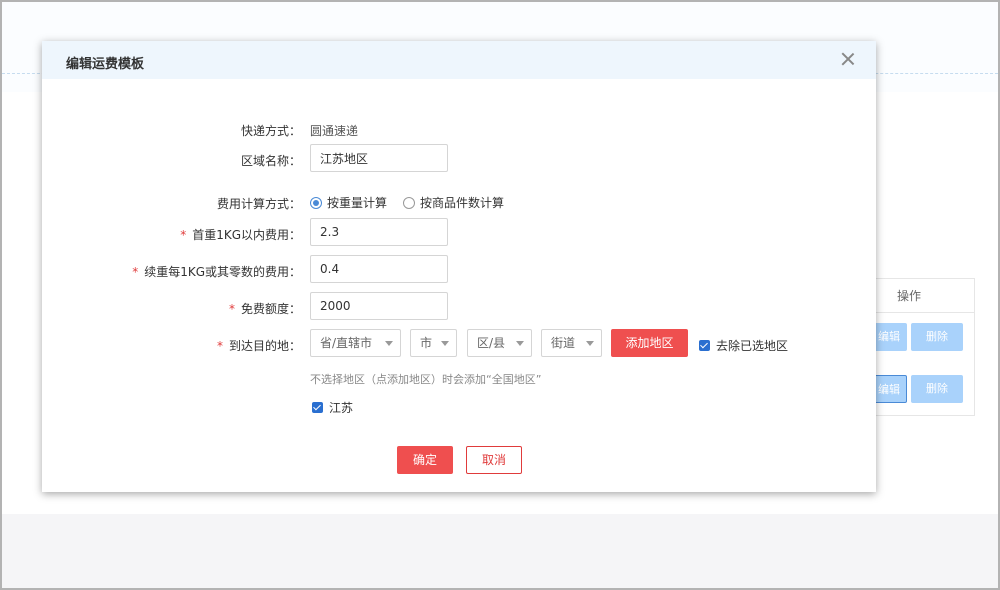 Image resolution: width=1000 pixels, height=590 pixels. Describe the element at coordinates (752, 346) in the screenshot. I see `checkbox-label: 去除已选地区` at that location.